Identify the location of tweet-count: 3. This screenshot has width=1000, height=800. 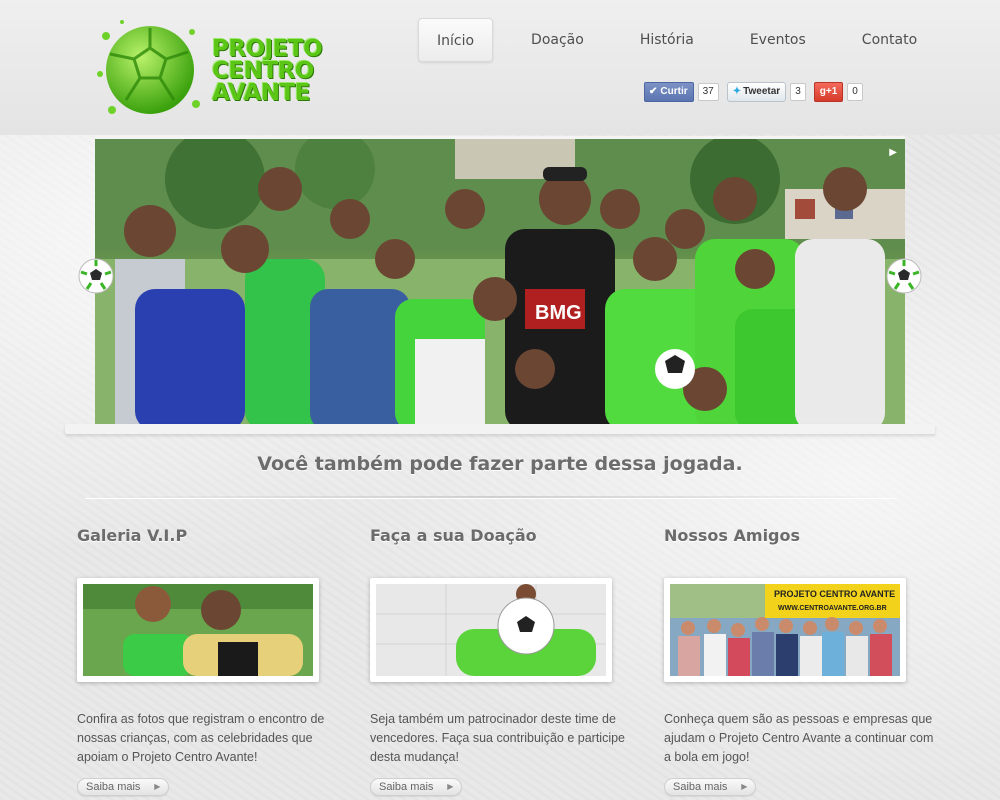
(798, 92).